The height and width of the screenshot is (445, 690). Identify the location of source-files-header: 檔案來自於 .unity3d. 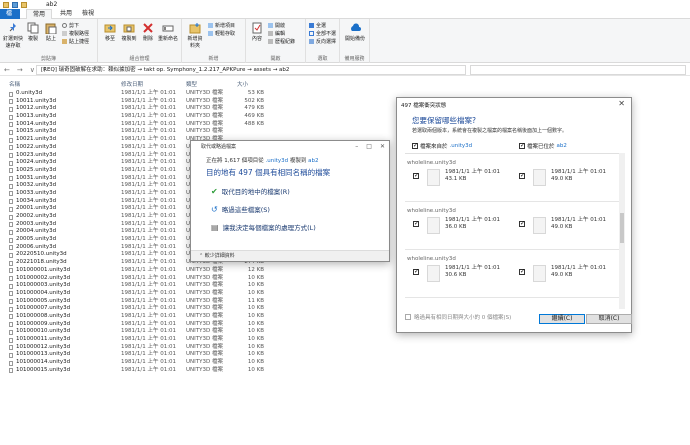
(442, 146).